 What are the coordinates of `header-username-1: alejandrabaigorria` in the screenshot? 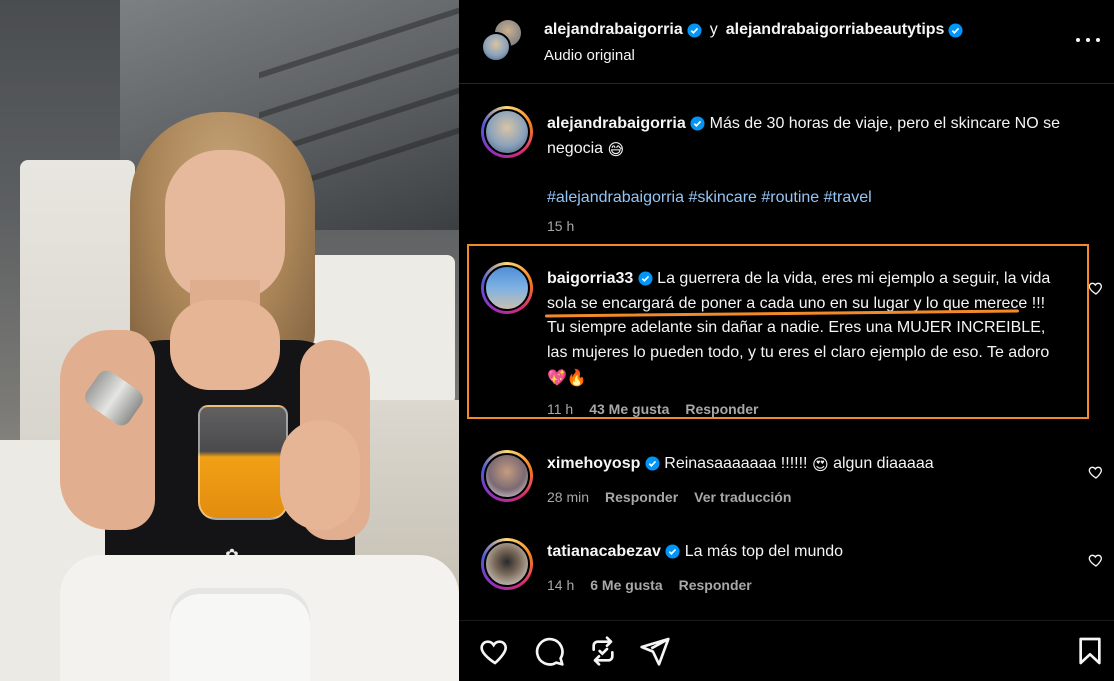 It's located at (613, 30).